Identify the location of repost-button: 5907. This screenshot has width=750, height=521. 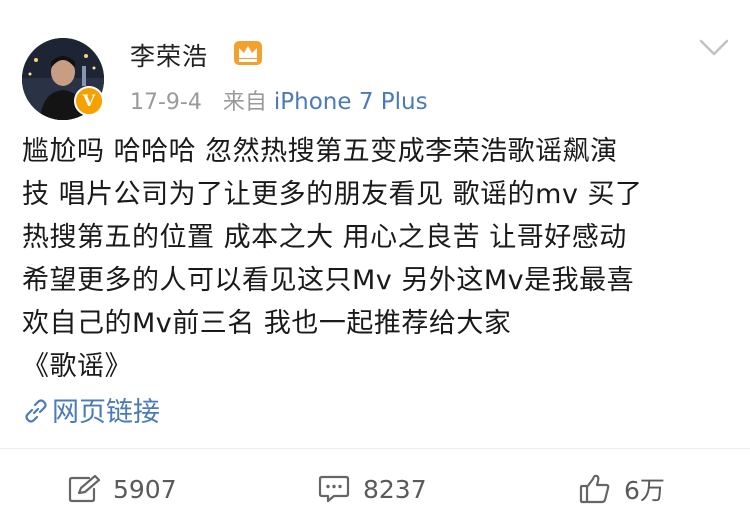
(122, 489).